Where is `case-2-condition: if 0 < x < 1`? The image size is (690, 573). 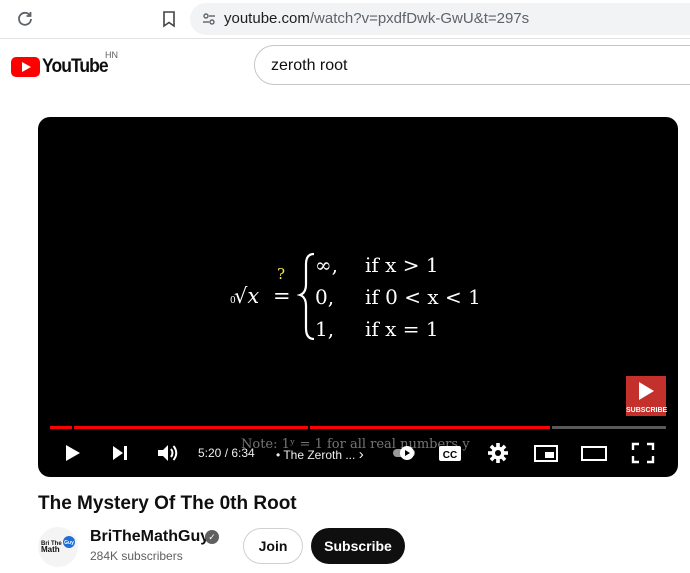
case-2-condition: if 0 < x < 1 is located at coordinates (423, 297).